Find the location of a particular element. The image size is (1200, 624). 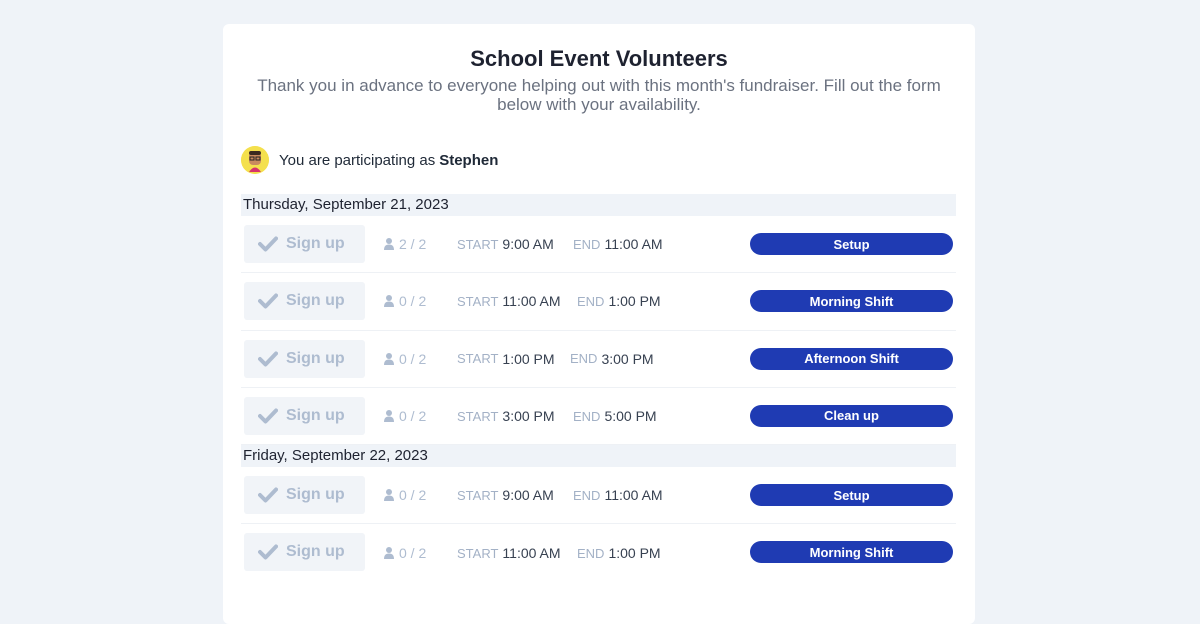

start-value: 1:00 PM is located at coordinates (528, 358).